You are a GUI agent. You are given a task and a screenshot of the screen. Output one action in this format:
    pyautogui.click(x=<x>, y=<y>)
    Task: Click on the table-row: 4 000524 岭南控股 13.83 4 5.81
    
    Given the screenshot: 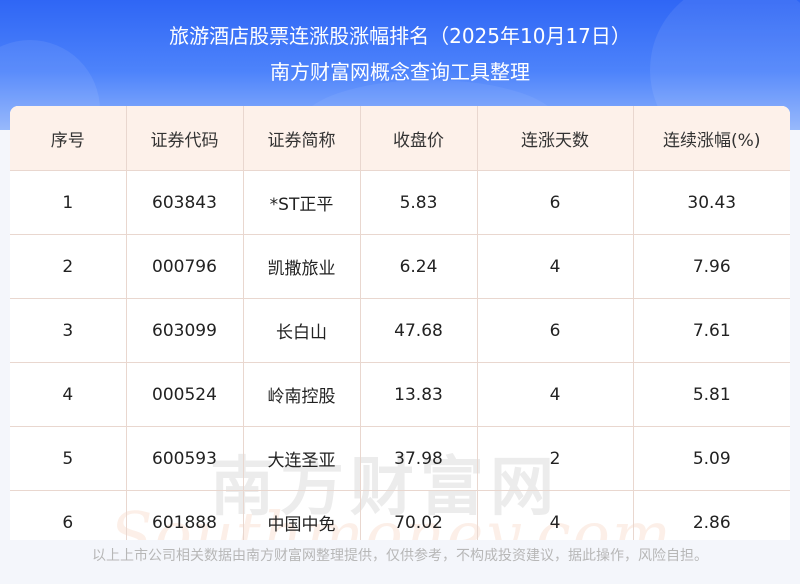 What is the action you would take?
    pyautogui.click(x=400, y=394)
    